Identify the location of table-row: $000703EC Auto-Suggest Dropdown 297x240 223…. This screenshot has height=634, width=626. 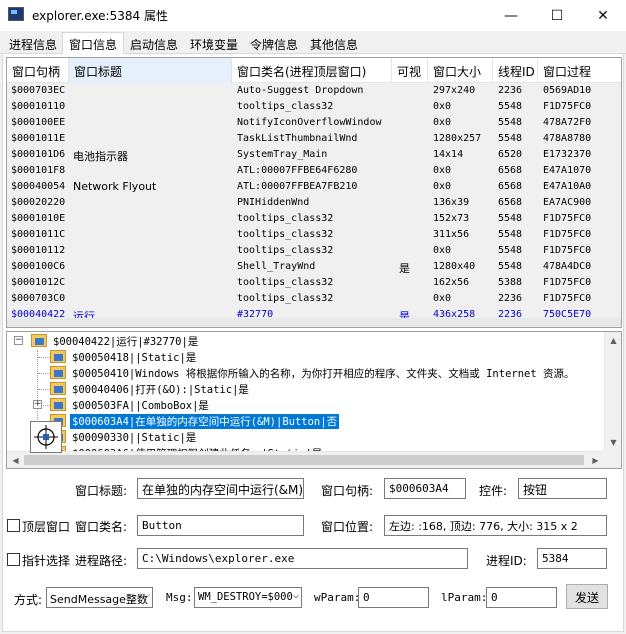
(314, 92).